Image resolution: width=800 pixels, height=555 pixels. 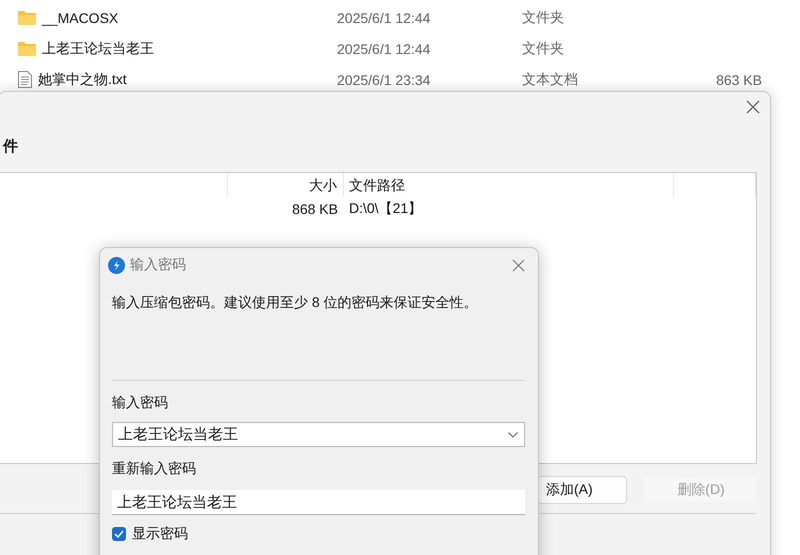 I want to click on table-cell-text: D:\0\【21】, so click(x=386, y=209).